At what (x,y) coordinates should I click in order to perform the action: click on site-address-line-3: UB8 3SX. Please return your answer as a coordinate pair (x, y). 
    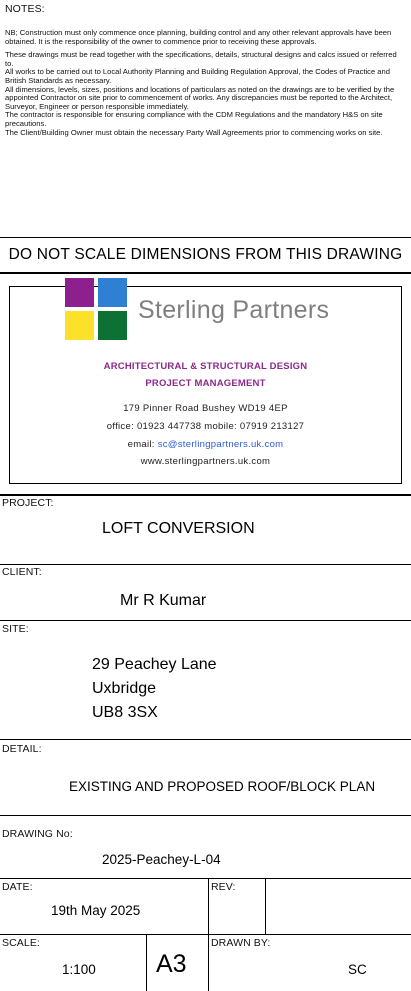
    Looking at the image, I should click on (125, 712).